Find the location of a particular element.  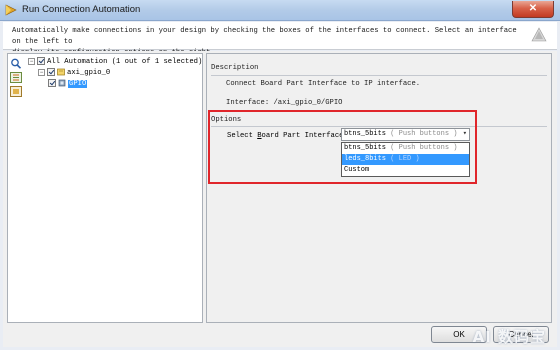

highlight-annotation-box is located at coordinates (342, 147).